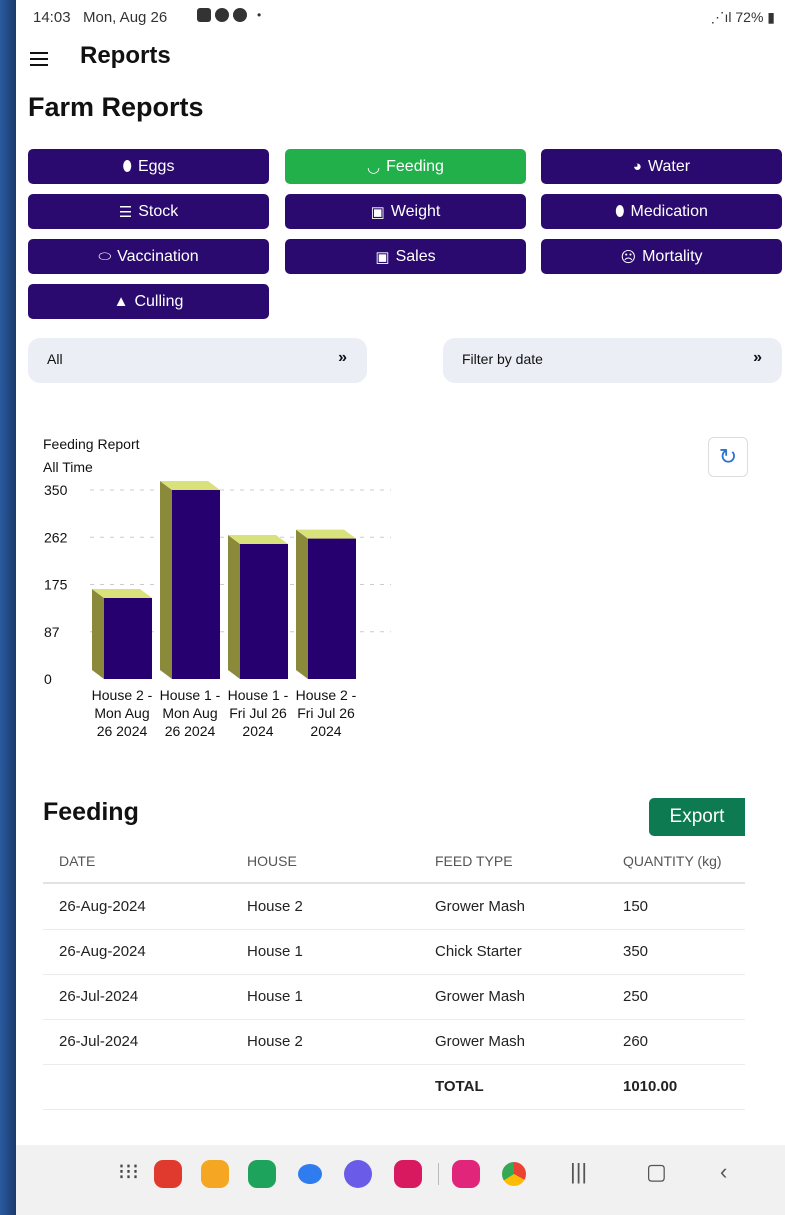 This screenshot has height=1215, width=785. Describe the element at coordinates (229, 15) in the screenshot. I see `notification-icons: •` at that location.